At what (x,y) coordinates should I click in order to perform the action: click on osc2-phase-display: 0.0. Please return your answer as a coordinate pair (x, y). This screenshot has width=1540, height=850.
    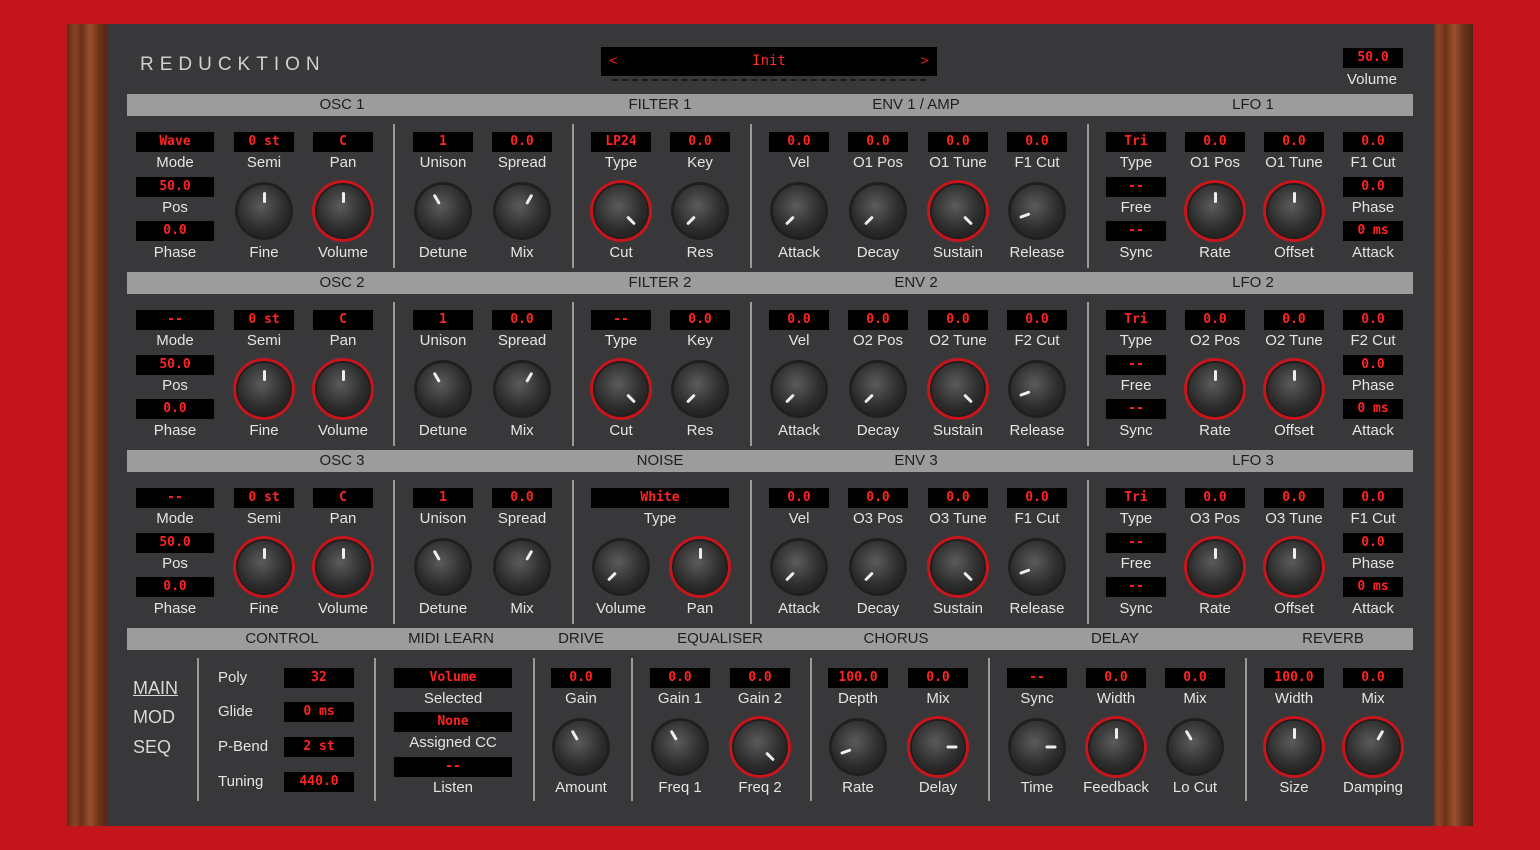
    Looking at the image, I should click on (175, 409).